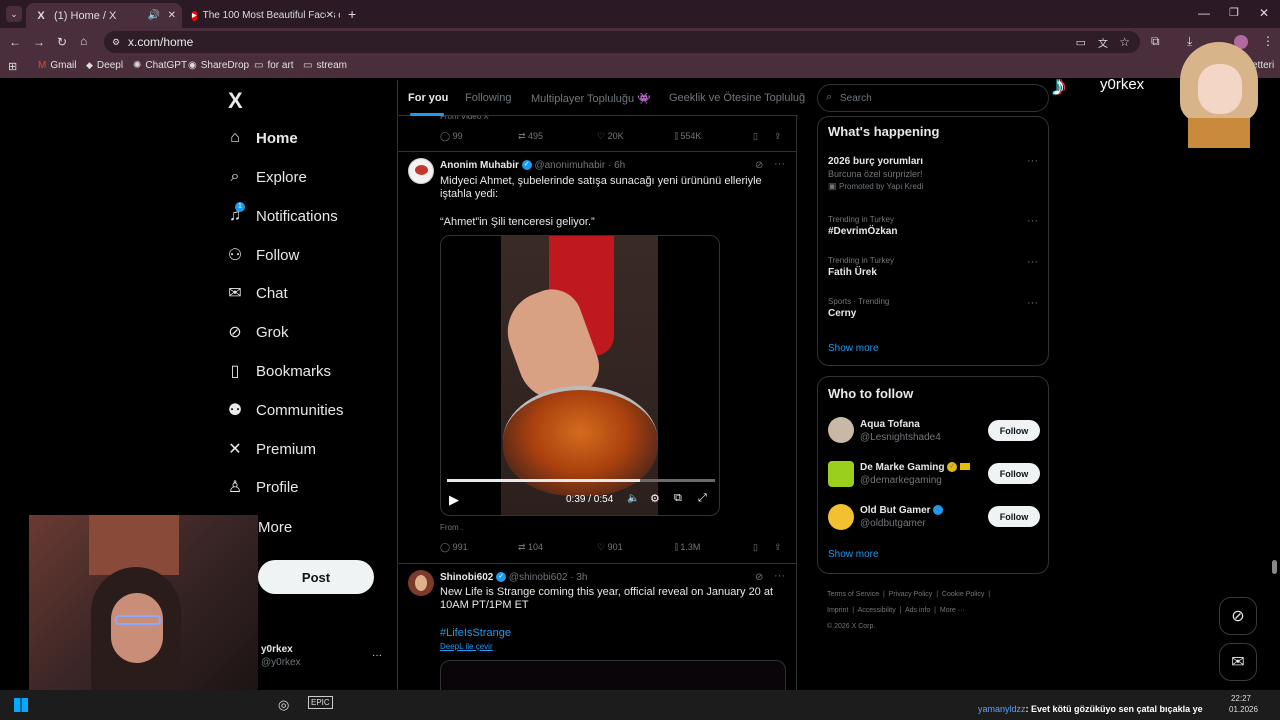 Image resolution: width=1280 pixels, height=720 pixels. What do you see at coordinates (57, 65) in the screenshot?
I see `bookmark-gmail: M Gmail` at bounding box center [57, 65].